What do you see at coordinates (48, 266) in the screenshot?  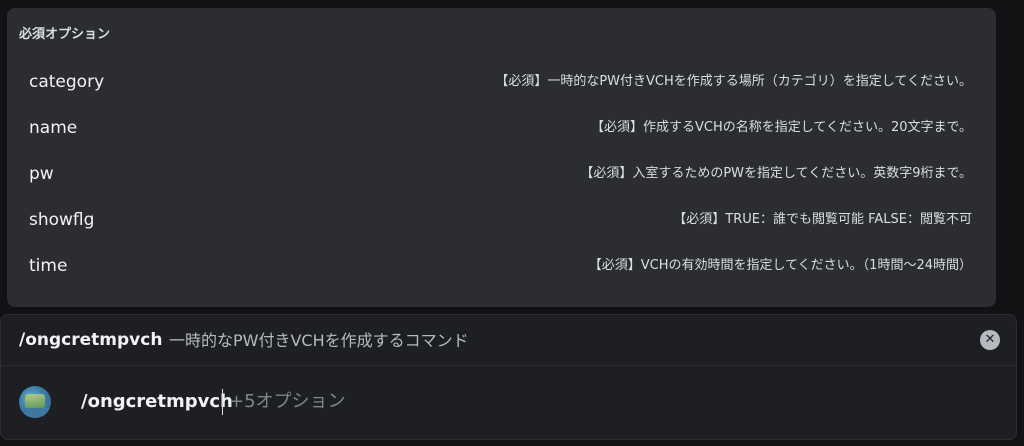 I see `option-name: time` at bounding box center [48, 266].